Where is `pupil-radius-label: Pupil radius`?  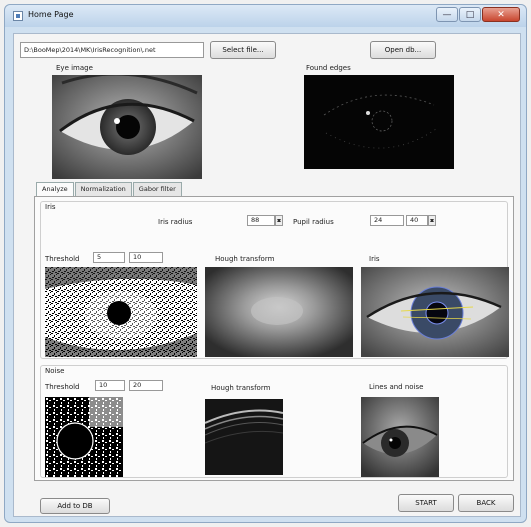 pupil-radius-label: Pupil radius is located at coordinates (313, 222).